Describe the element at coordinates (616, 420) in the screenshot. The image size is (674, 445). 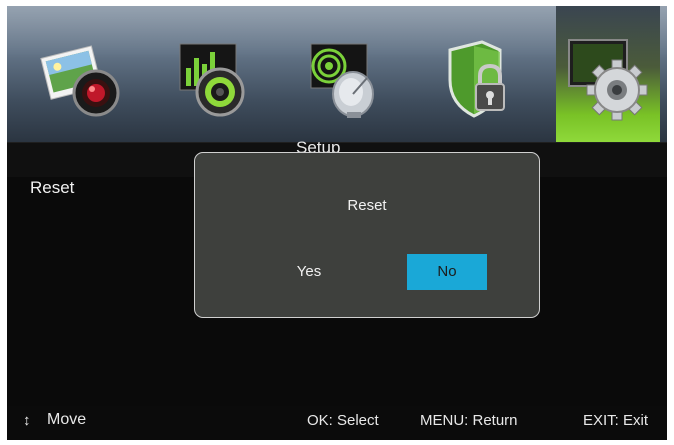
I see `exit-hint: EXIT: Exit` at that location.